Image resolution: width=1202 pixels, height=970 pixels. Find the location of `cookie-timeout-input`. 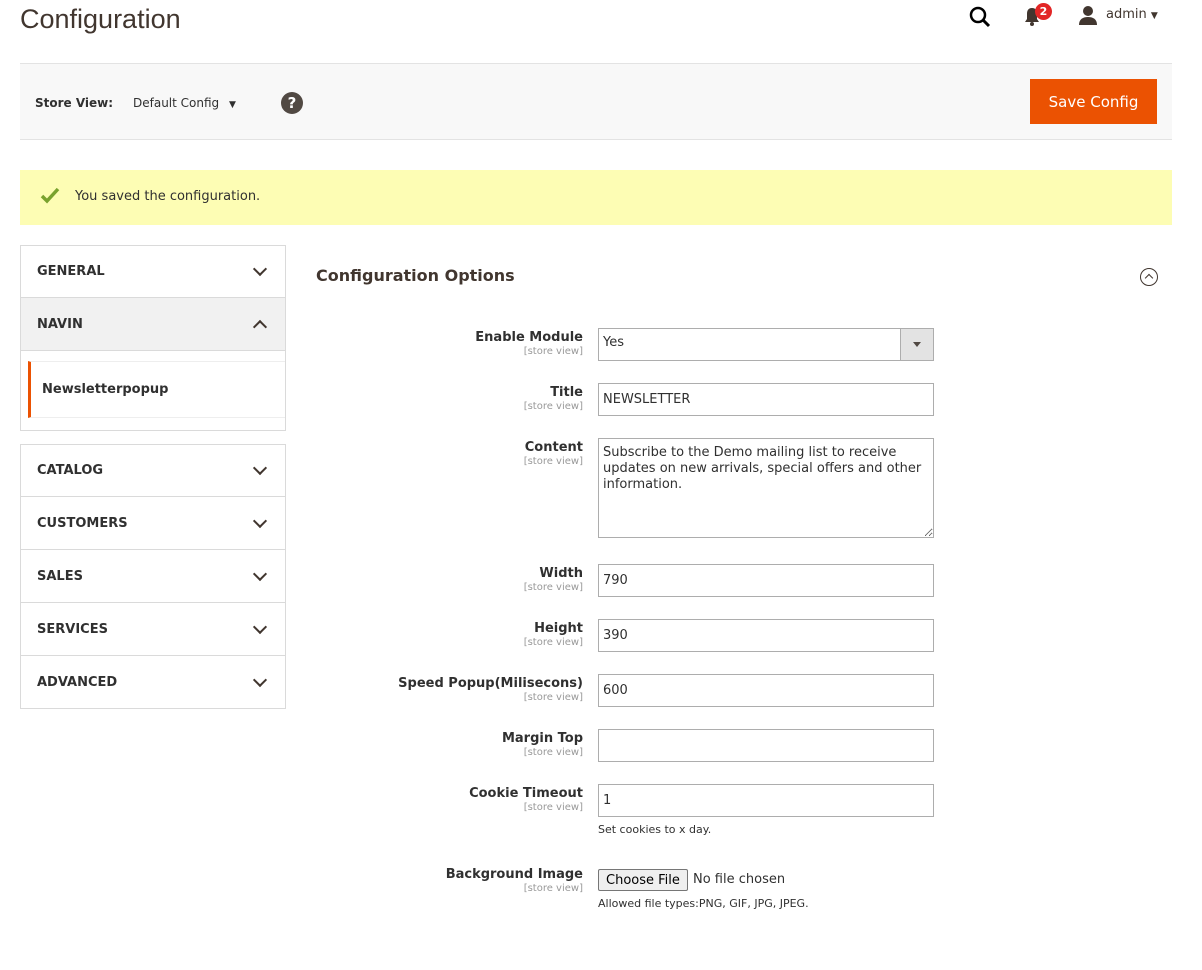

cookie-timeout-input is located at coordinates (766, 800).